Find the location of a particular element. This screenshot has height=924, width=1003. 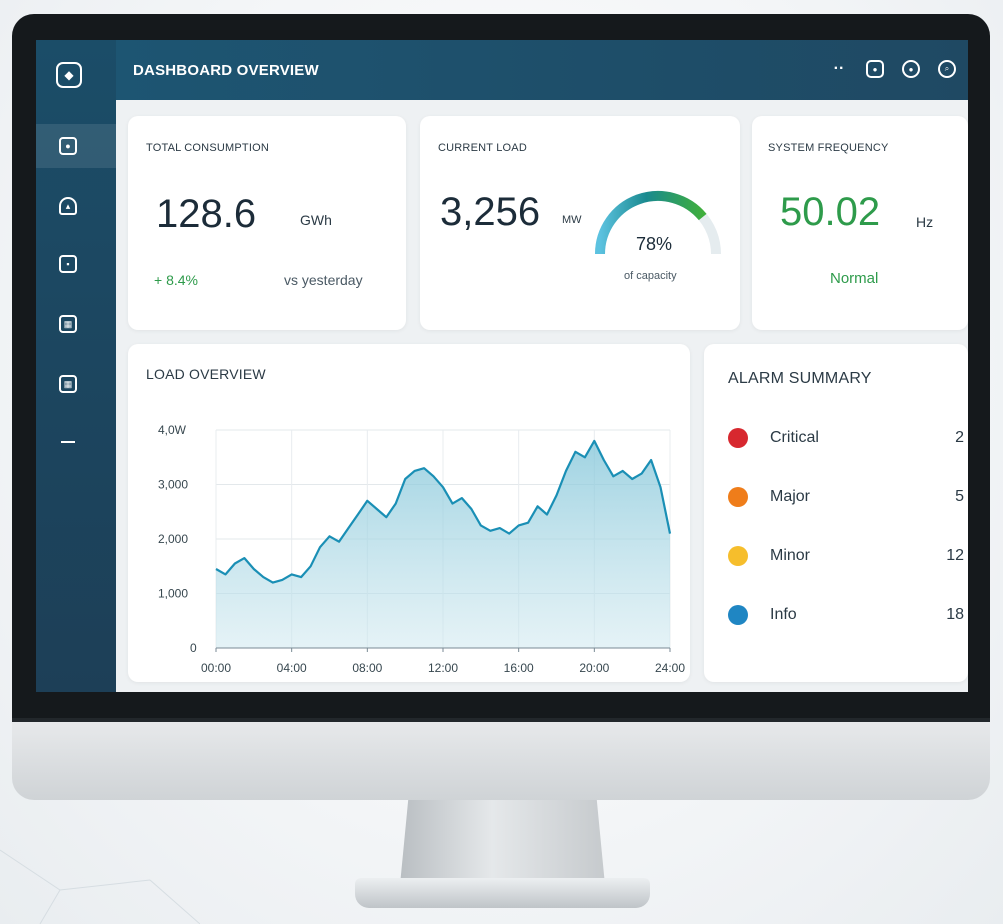

sidebar-item-collapse is located at coordinates (76, 442).